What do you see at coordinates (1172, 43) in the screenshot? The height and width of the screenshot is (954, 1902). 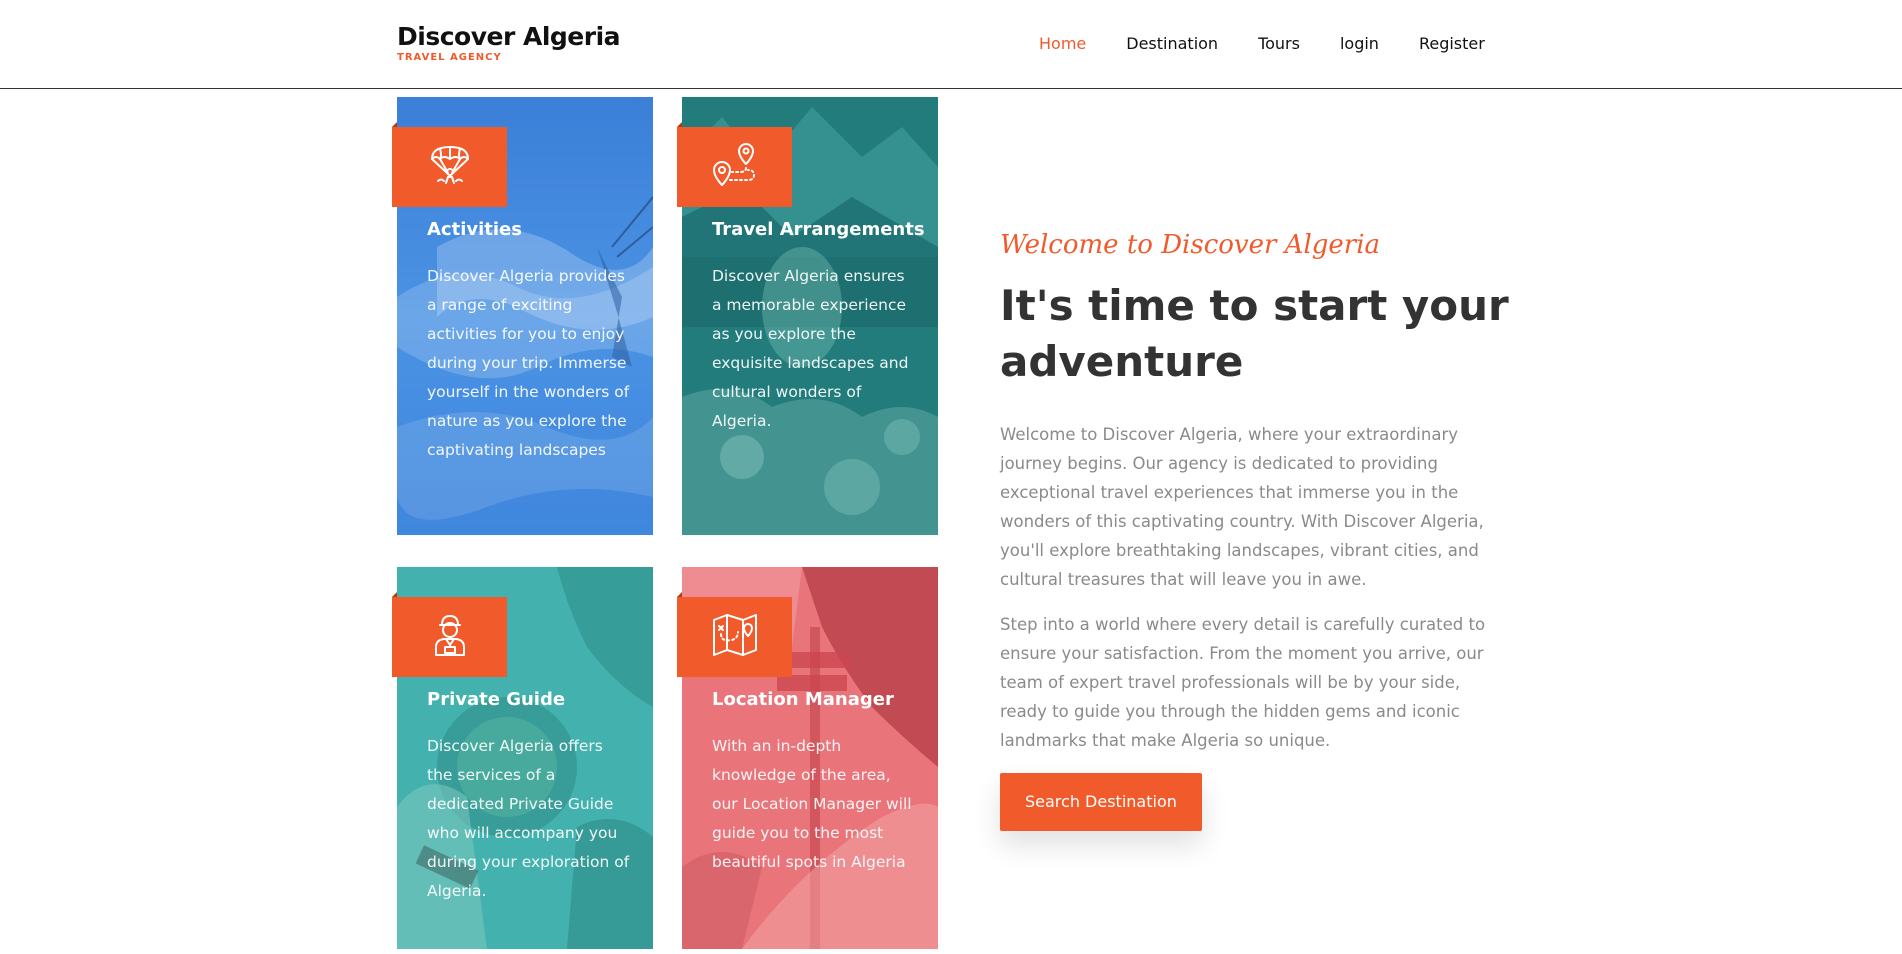 I see `nav-destination: Destination` at bounding box center [1172, 43].